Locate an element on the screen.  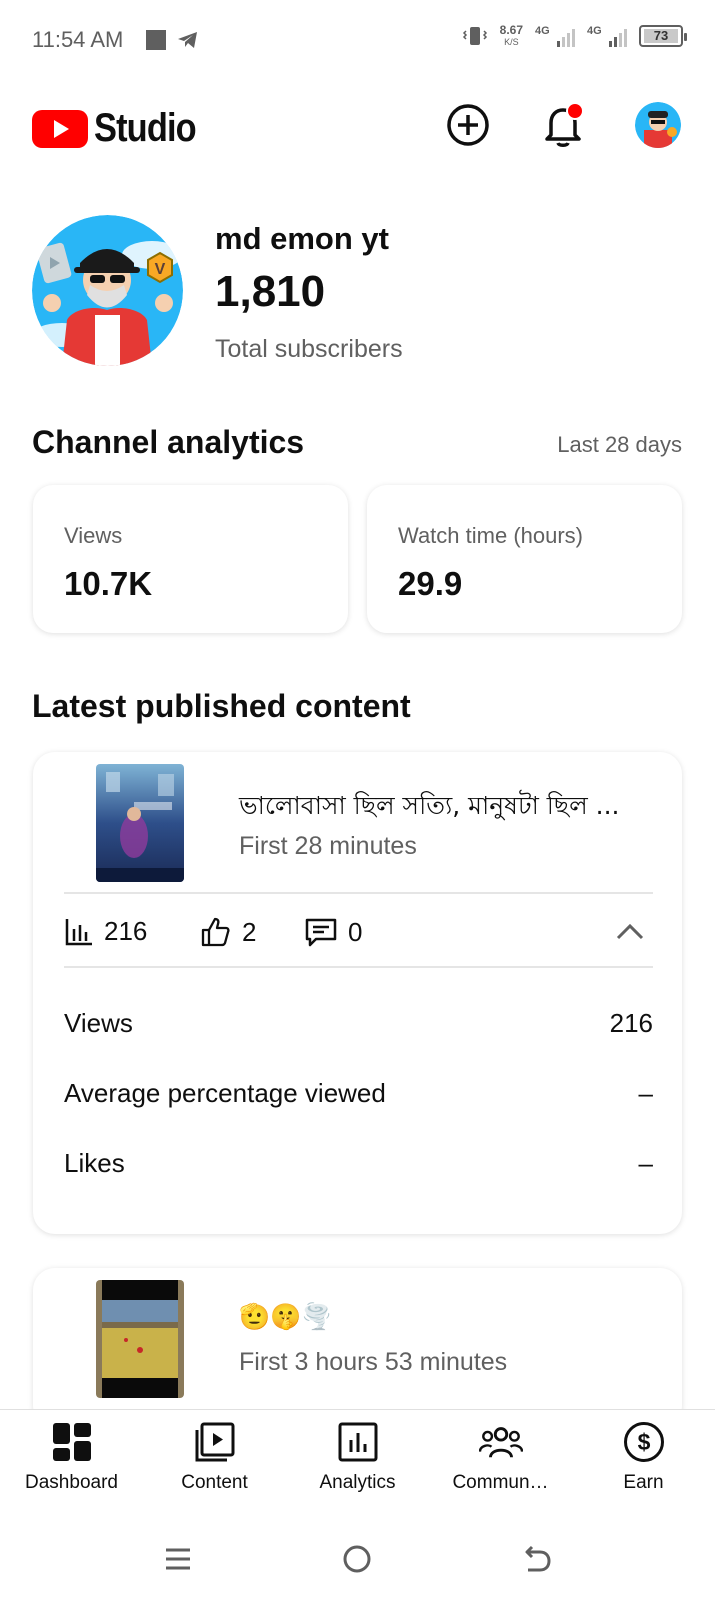
home-button is located at coordinates (357, 1559).